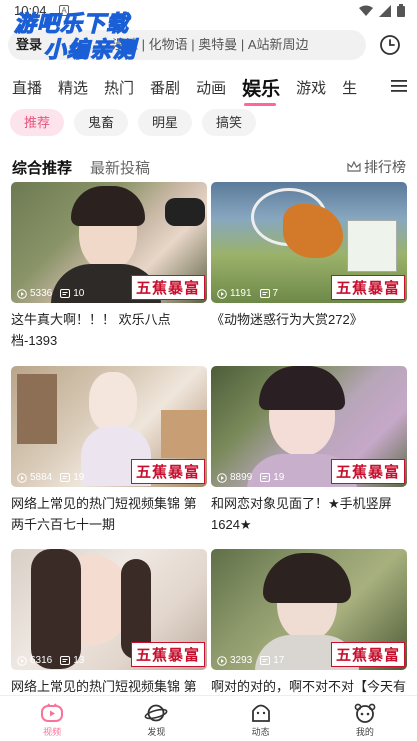 This screenshot has width=417, height=741. Describe the element at coordinates (79, 660) in the screenshot. I see `comment-count: 13` at that location.